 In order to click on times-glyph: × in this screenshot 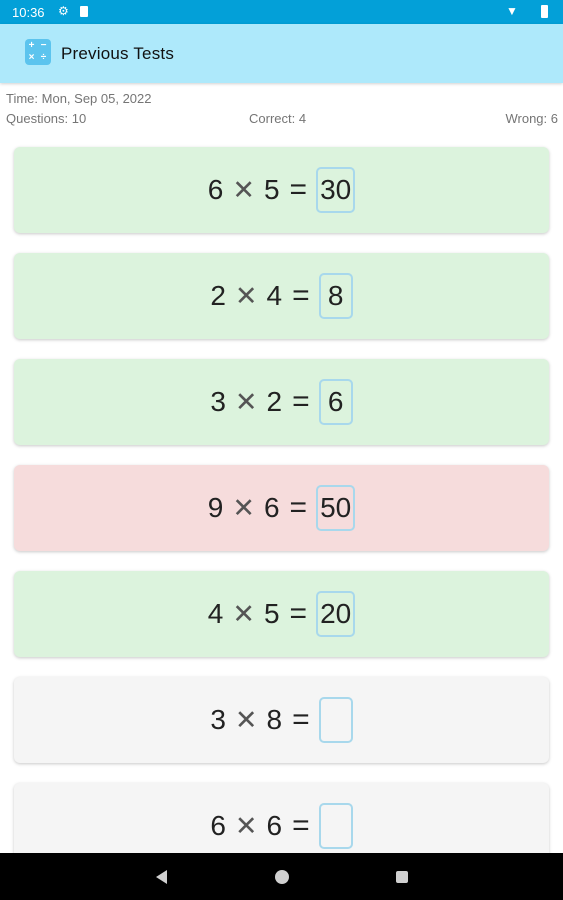, I will do `click(31, 57)`.